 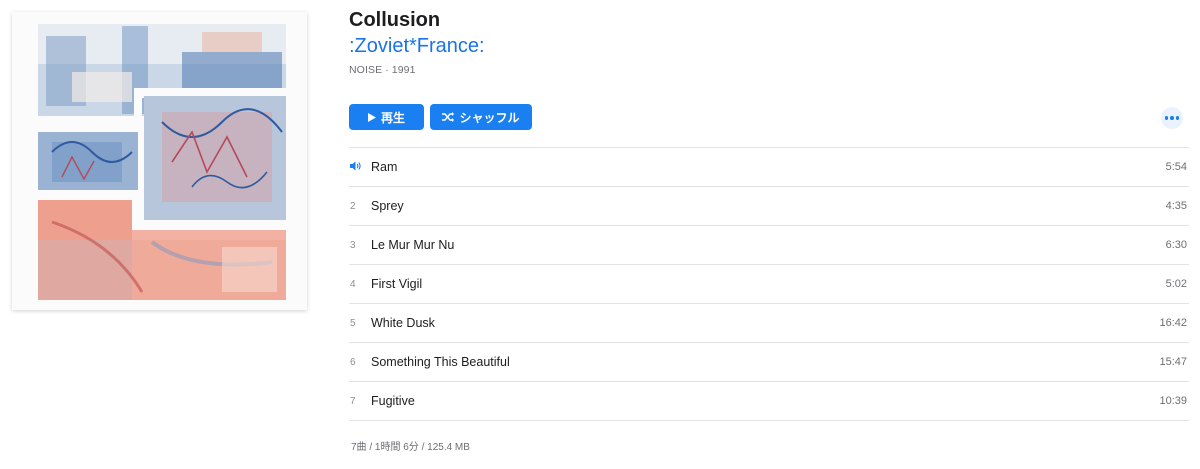 What do you see at coordinates (410, 447) in the screenshot?
I see `album-summary: 7曲 / 1時間 6分 / 125.4 MB` at bounding box center [410, 447].